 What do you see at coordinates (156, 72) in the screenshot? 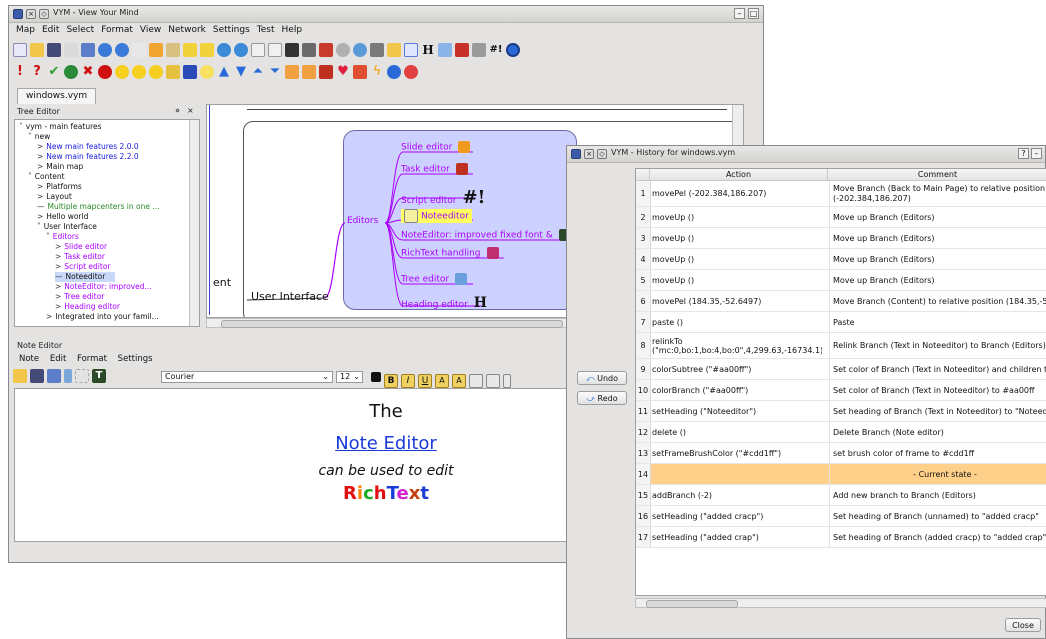
I see `smiley-omg-icon` at bounding box center [156, 72].